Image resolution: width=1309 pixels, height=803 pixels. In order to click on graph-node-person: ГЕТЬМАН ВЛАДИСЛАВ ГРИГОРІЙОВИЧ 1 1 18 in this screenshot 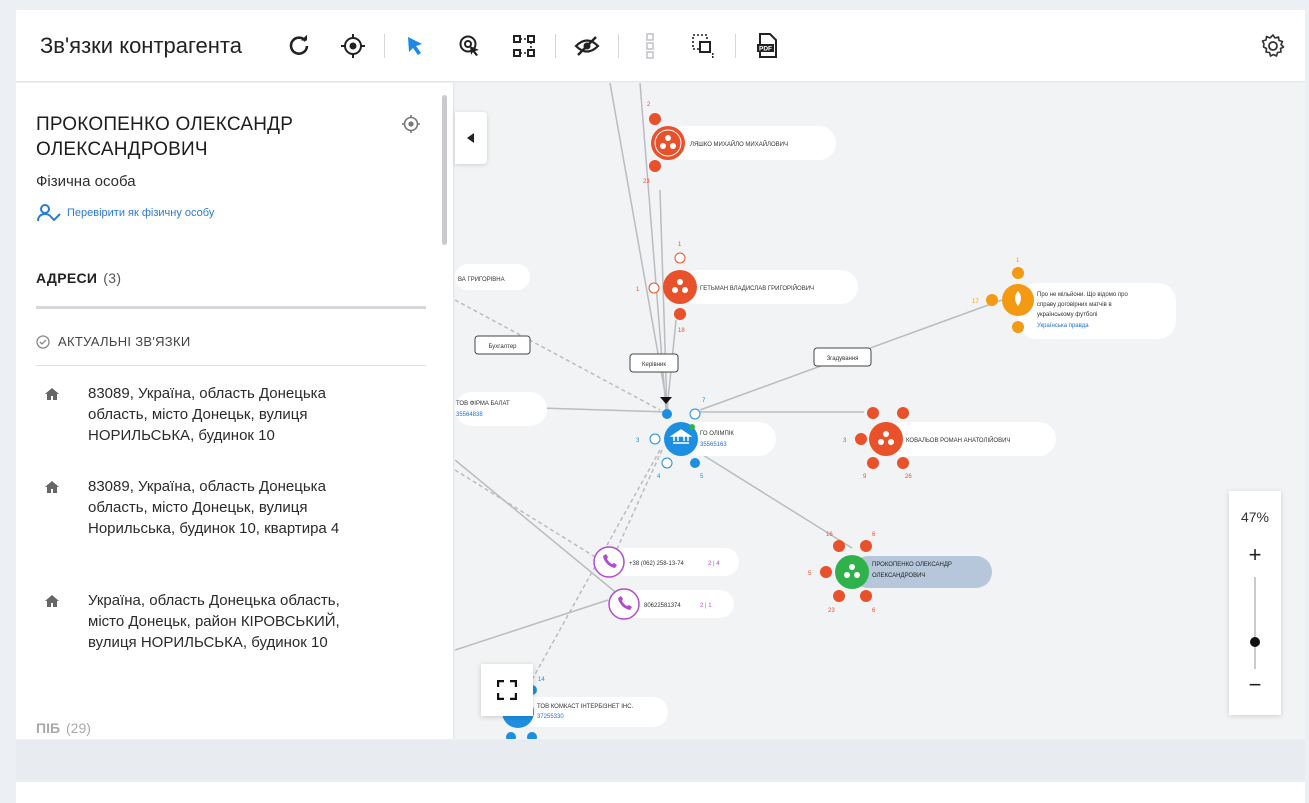, I will do `click(747, 288)`.